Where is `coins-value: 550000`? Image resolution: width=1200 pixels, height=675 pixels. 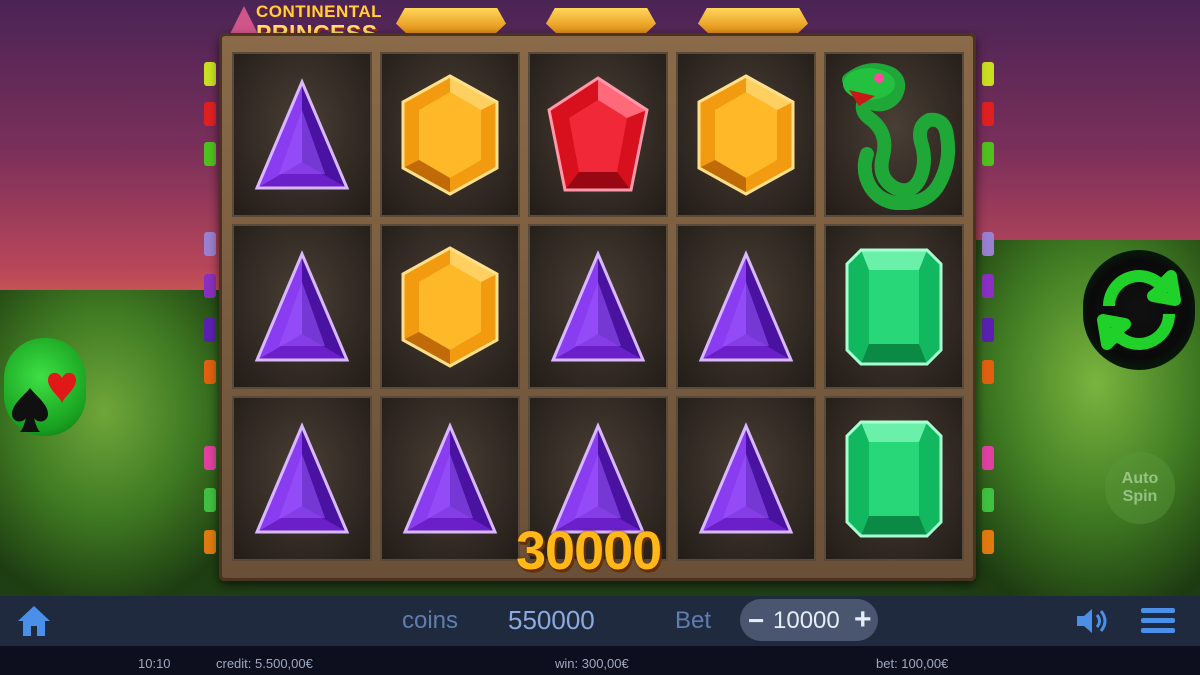
coins-value: 550000 is located at coordinates (551, 620).